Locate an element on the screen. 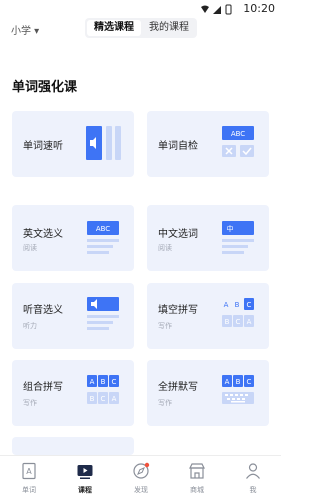 This screenshot has height=501, width=320. nav-item-shop: 商城 is located at coordinates (197, 478).